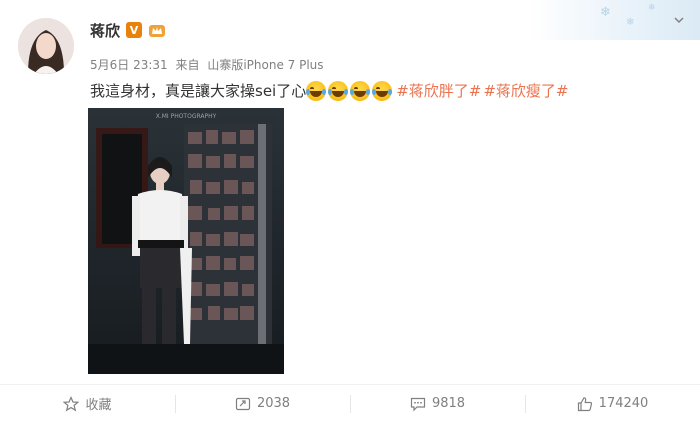 This screenshot has width=700, height=422. I want to click on post-source-label: 来自, so click(187, 65).